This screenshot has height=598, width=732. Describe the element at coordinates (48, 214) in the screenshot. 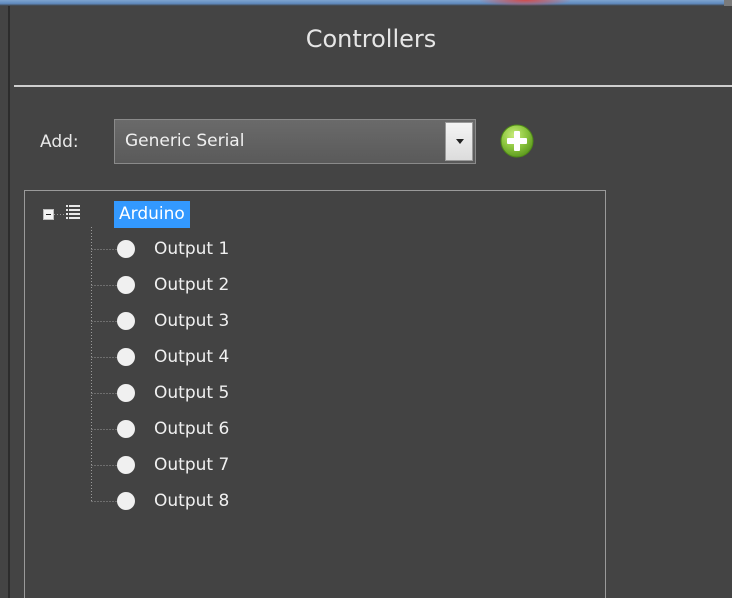

I see `collapse-toggle-icon` at that location.